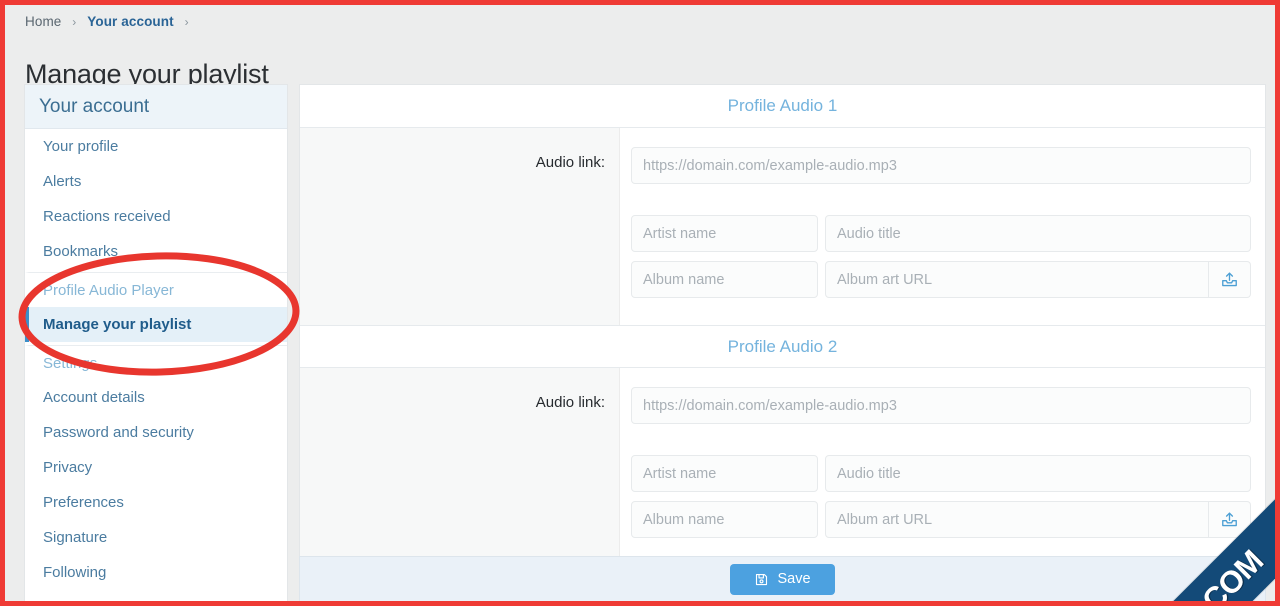  Describe the element at coordinates (156, 572) in the screenshot. I see `sidebar-item-following: Following` at that location.